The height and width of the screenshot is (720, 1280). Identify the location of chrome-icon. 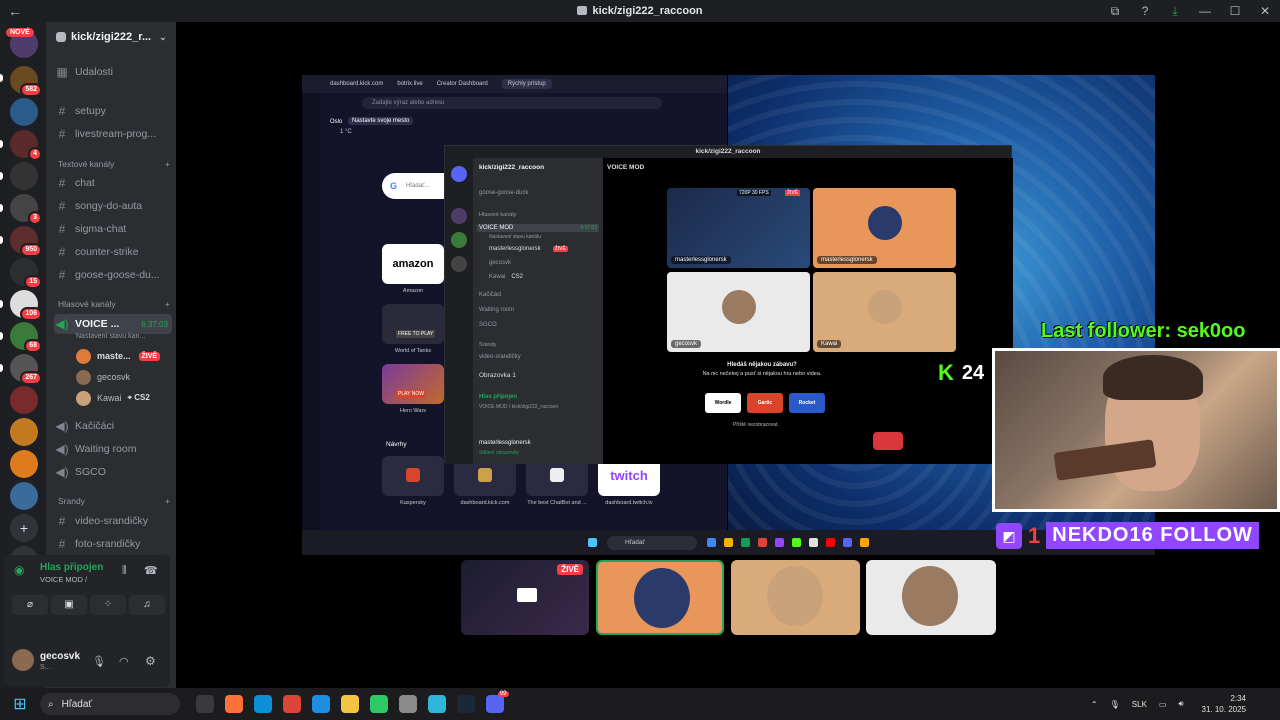
(291, 704).